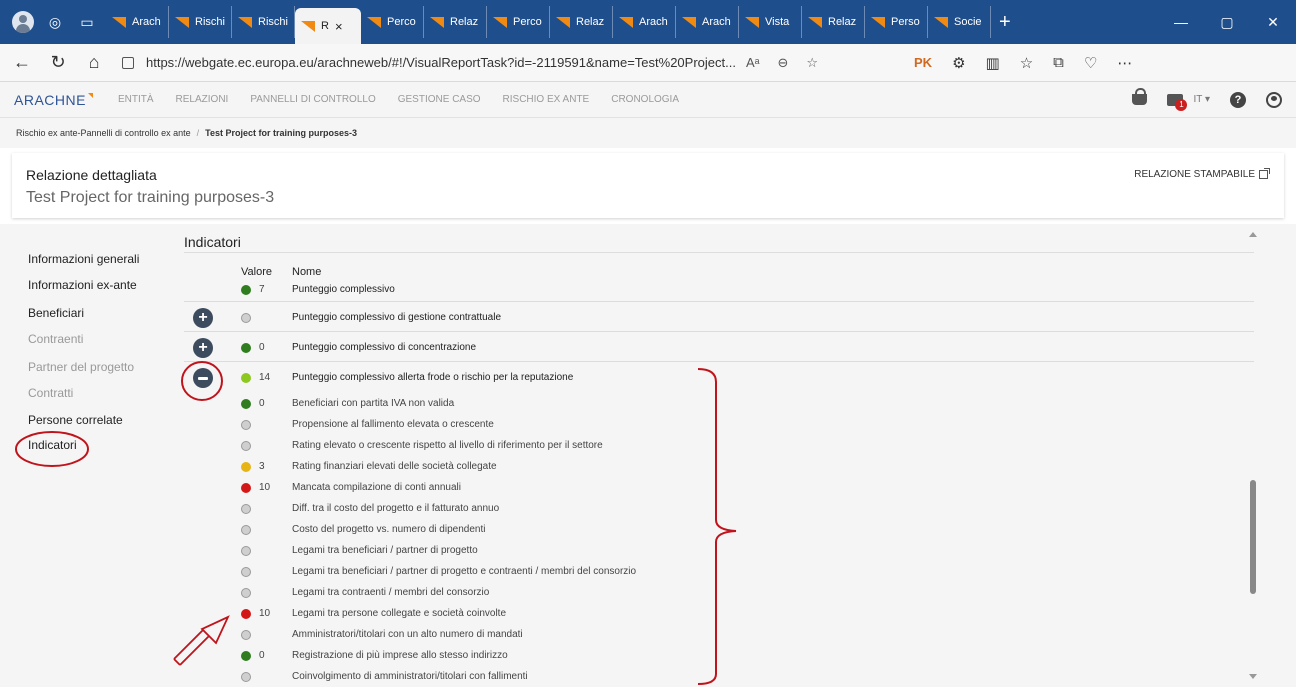 The height and width of the screenshot is (687, 1296). I want to click on split-screen-icon: ▥, so click(993, 63).